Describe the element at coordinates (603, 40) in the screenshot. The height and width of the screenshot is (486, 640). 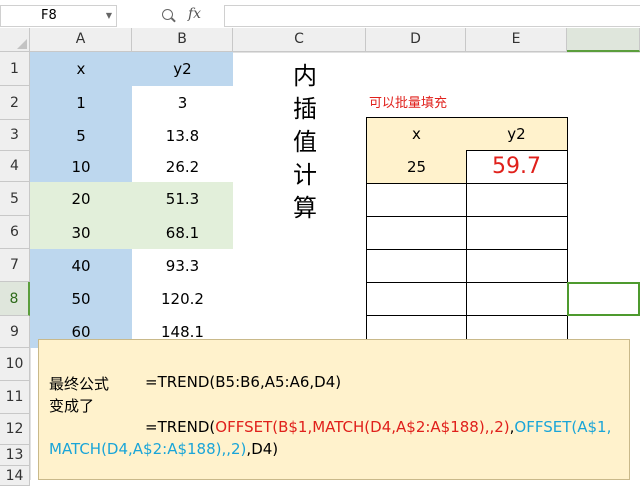
I see `column-header-f` at that location.